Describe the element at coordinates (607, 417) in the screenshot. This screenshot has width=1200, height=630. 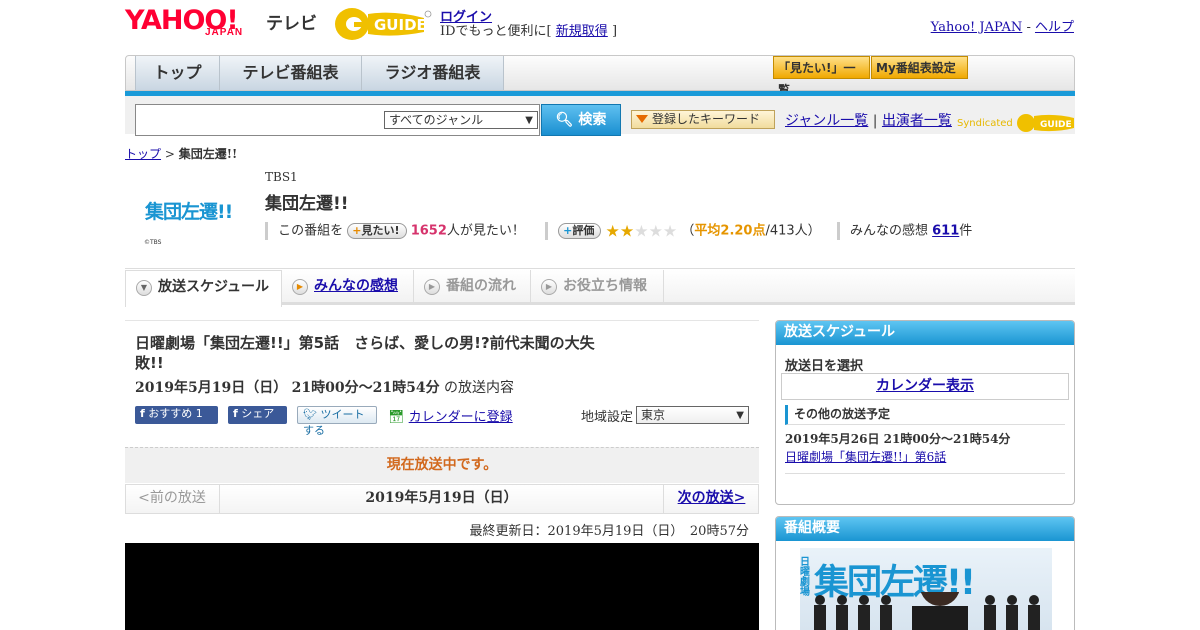
I see `region-label: 地域設定` at that location.